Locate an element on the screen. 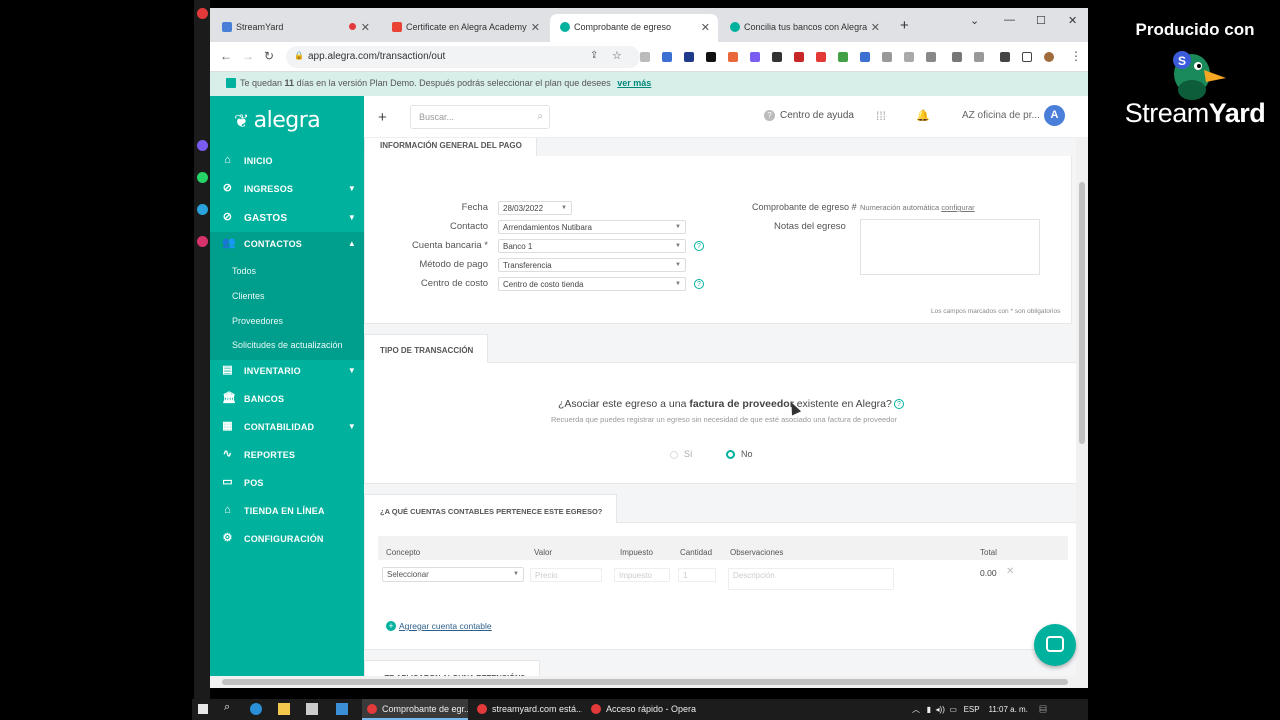 This screenshot has width=1280, height=720. tab-certificate: Certificate en Alegra Academy ✕ is located at coordinates (465, 28).